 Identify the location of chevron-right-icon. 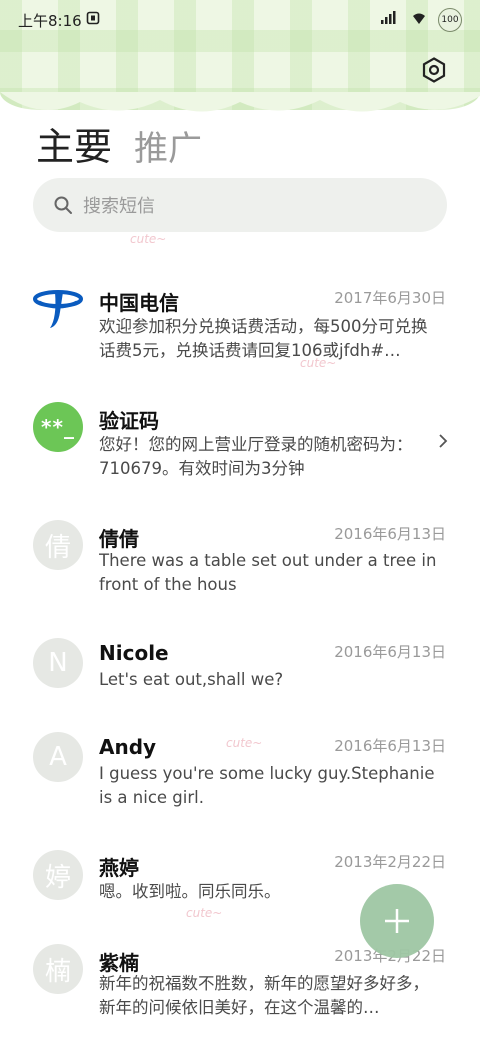
(443, 442).